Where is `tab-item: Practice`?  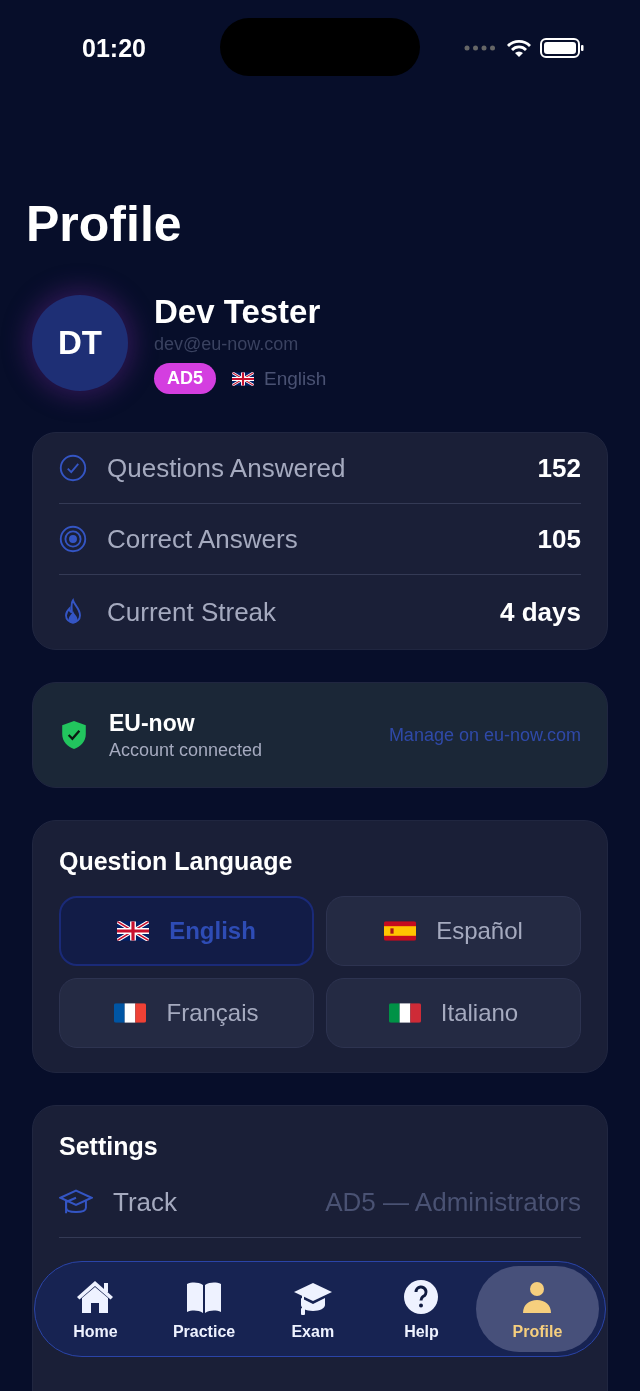 tab-item: Practice is located at coordinates (204, 1309).